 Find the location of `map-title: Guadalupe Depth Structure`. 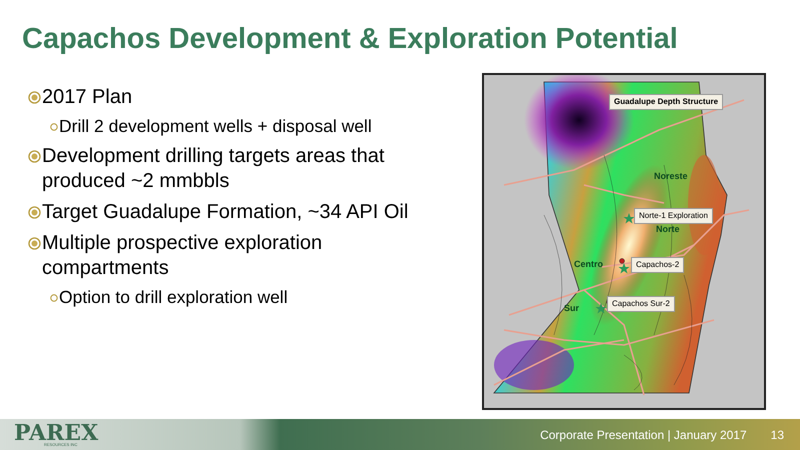

map-title: Guadalupe Depth Structure is located at coordinates (666, 102).